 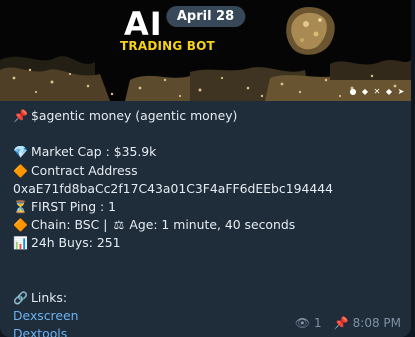 I want to click on telegram-icon: ➤, so click(x=401, y=92).